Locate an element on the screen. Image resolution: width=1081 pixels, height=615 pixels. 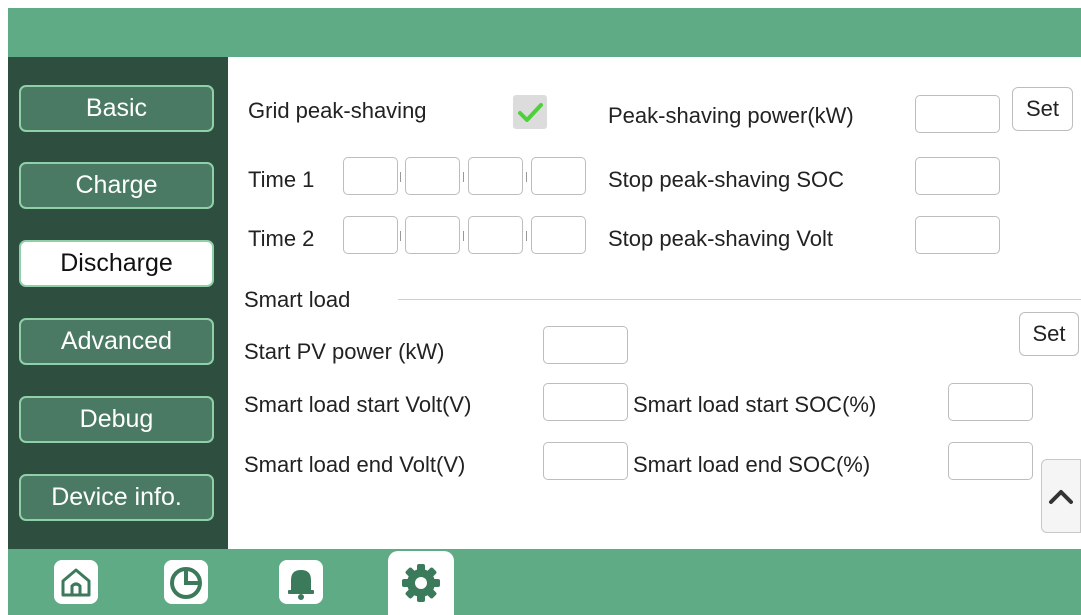
time2-start-minute-input is located at coordinates (432, 235).